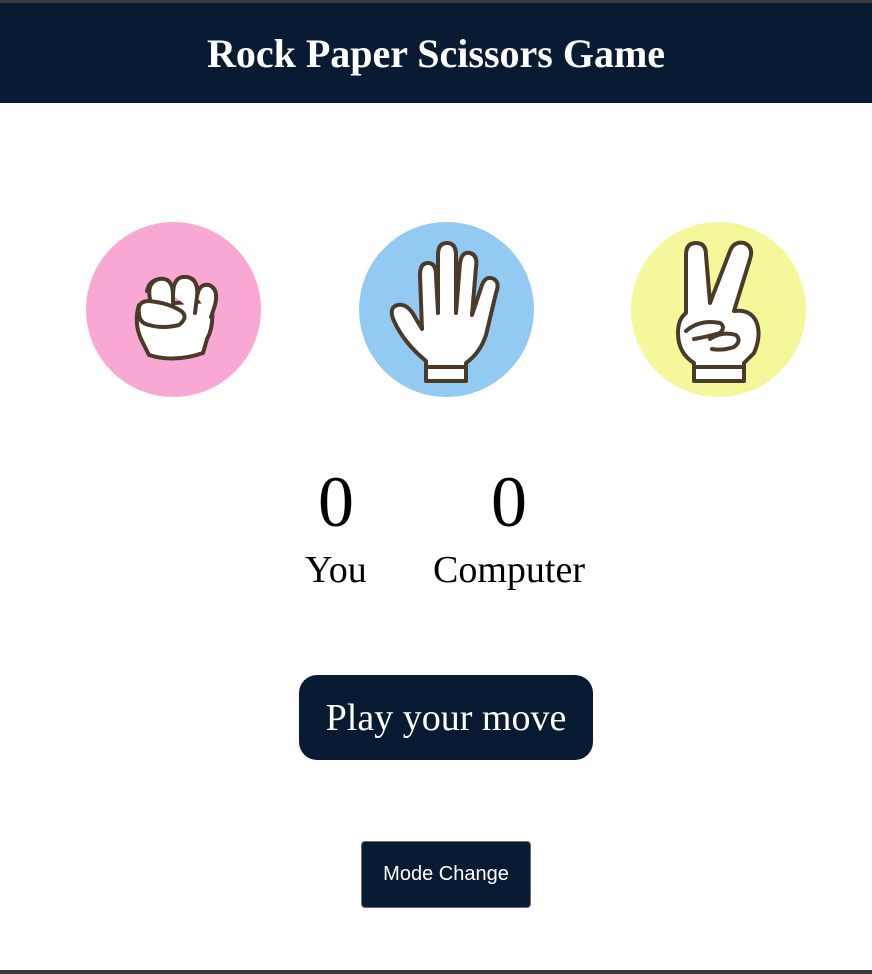 Image resolution: width=872 pixels, height=974 pixels. I want to click on page-title: Rock Paper Scissors Game, so click(436, 53).